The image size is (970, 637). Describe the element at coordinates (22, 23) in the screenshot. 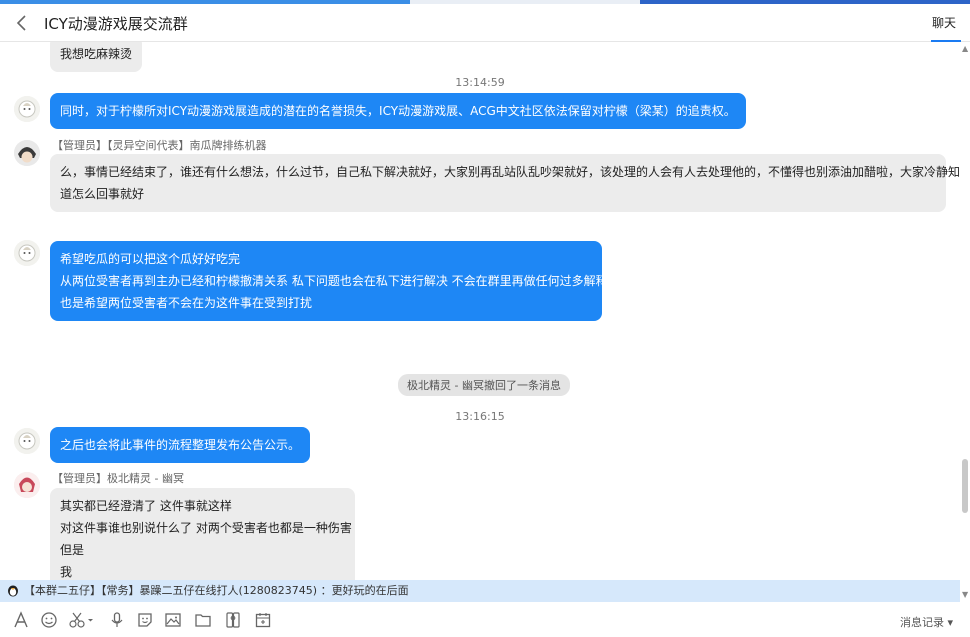

I see `back-arrow-icon` at that location.